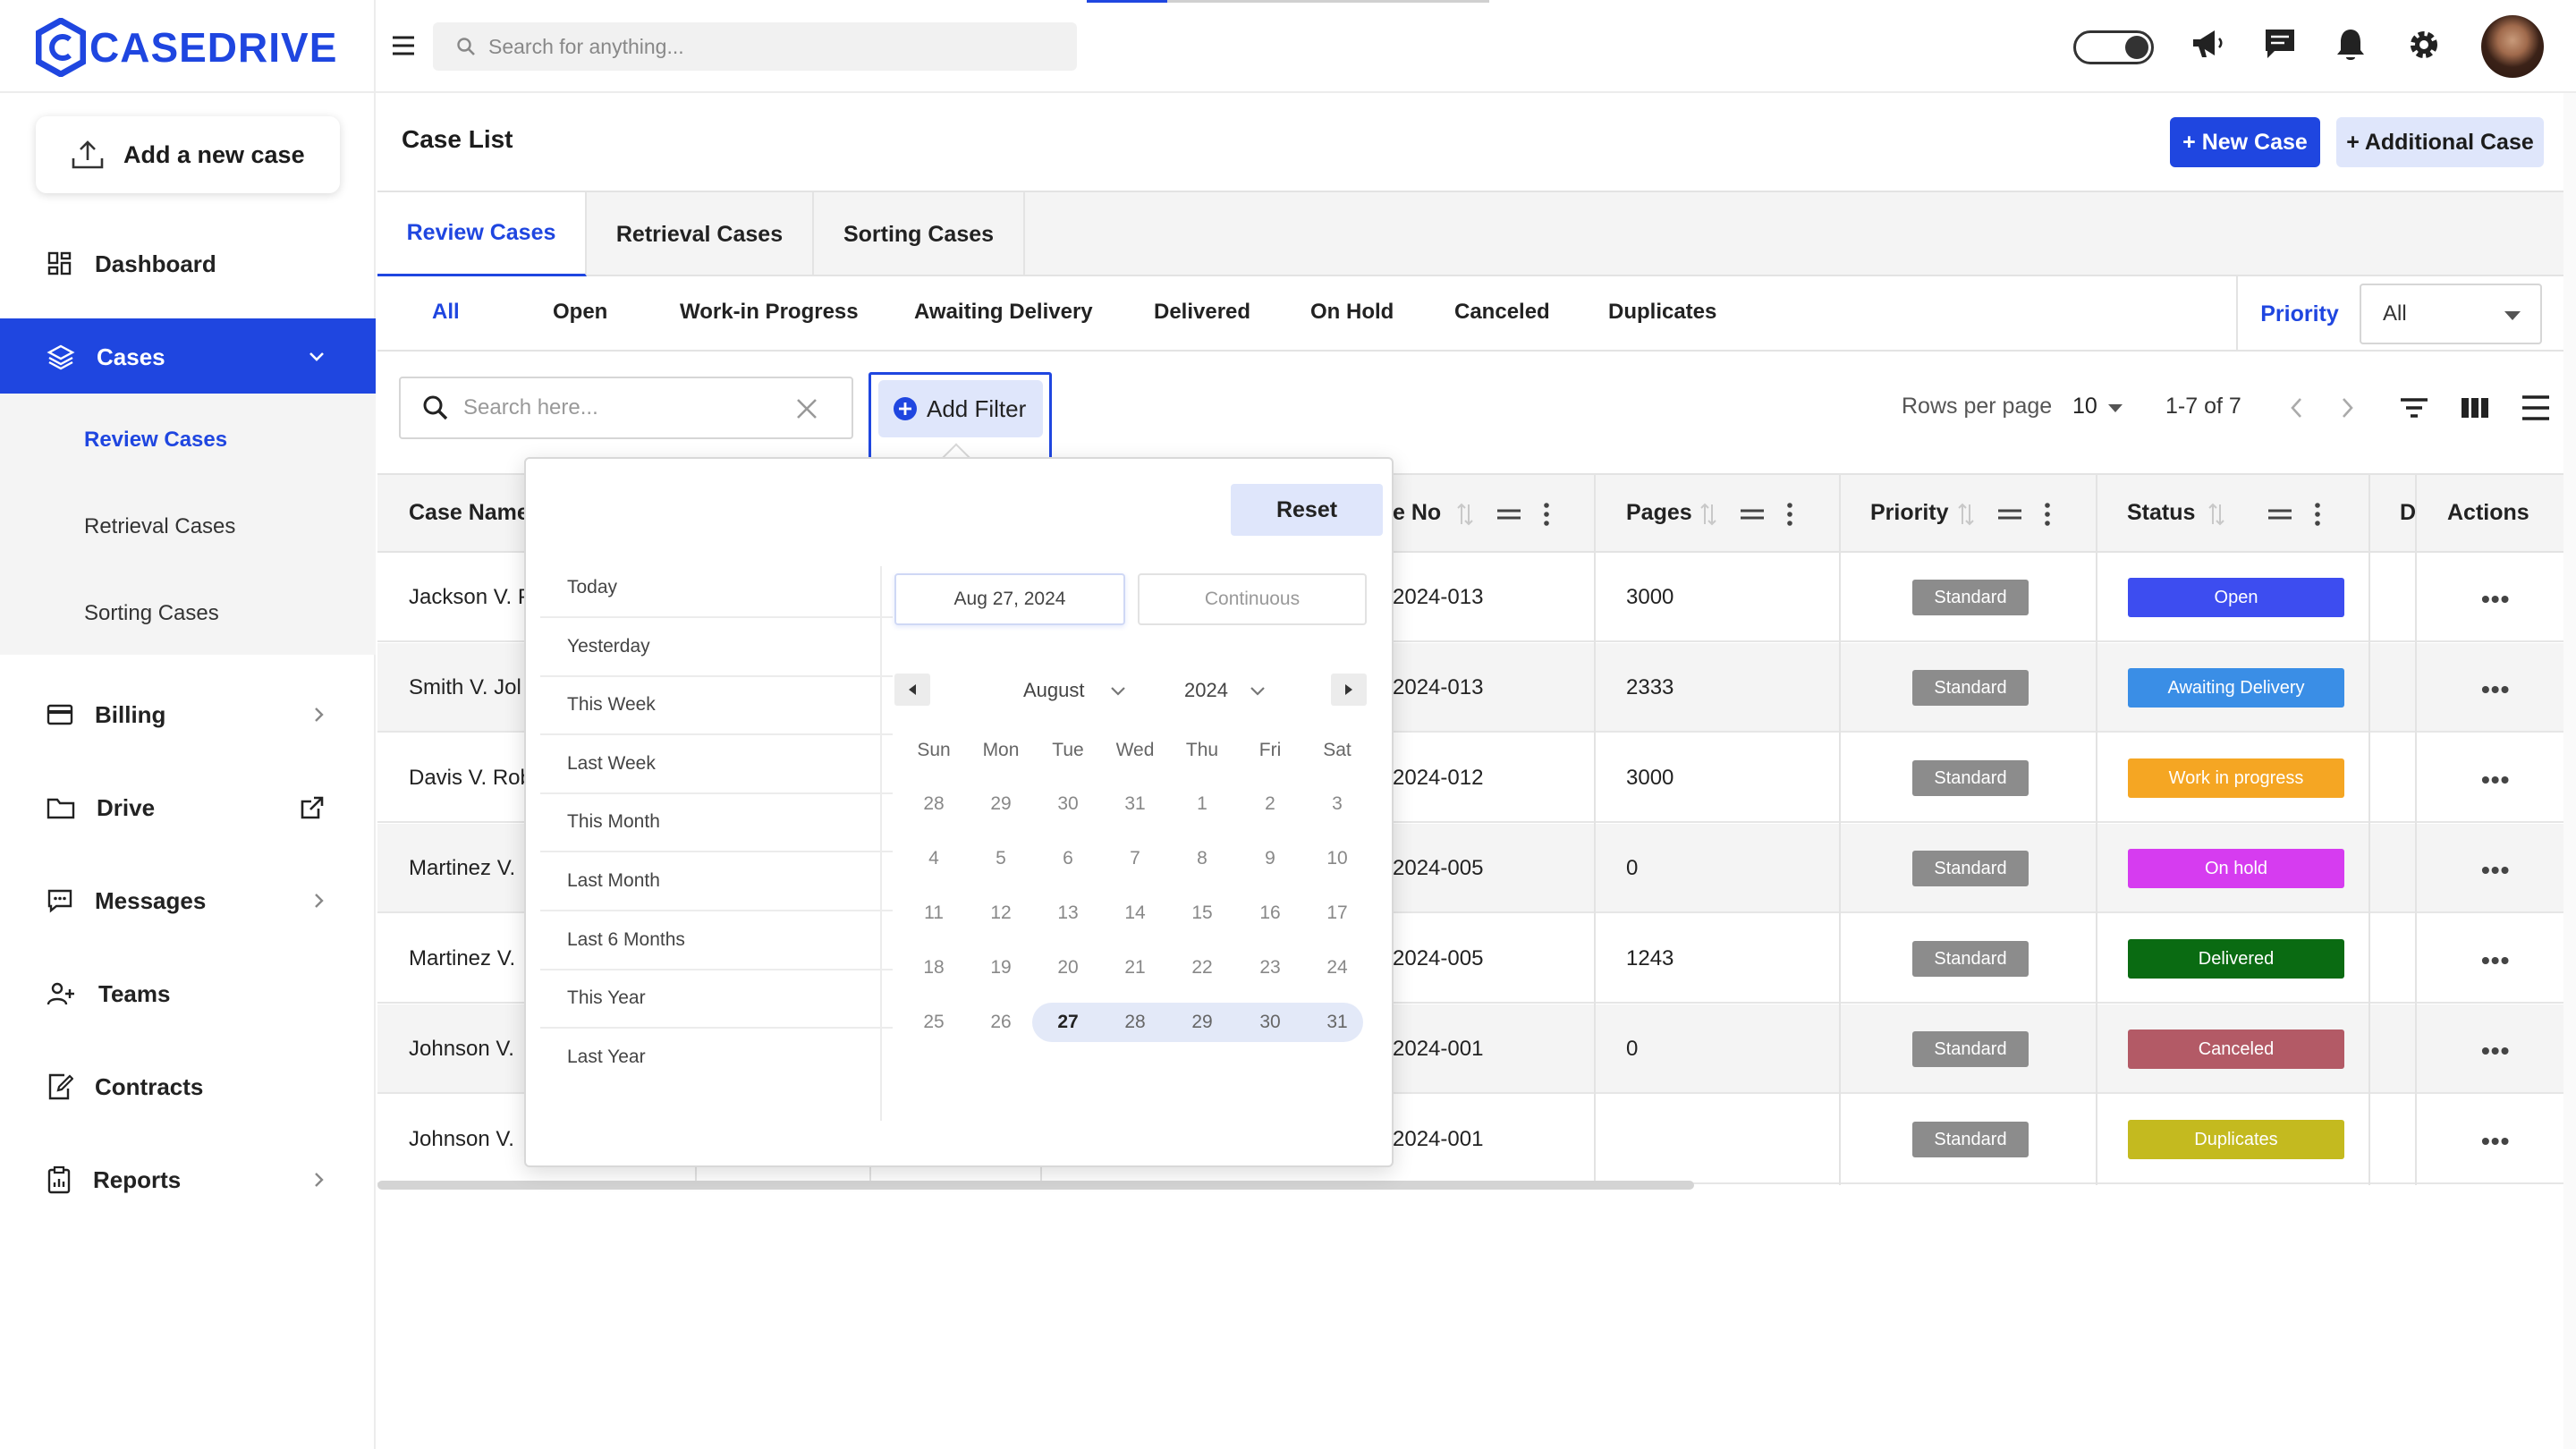  I want to click on status-filter-canceled: Canceled, so click(1502, 312).